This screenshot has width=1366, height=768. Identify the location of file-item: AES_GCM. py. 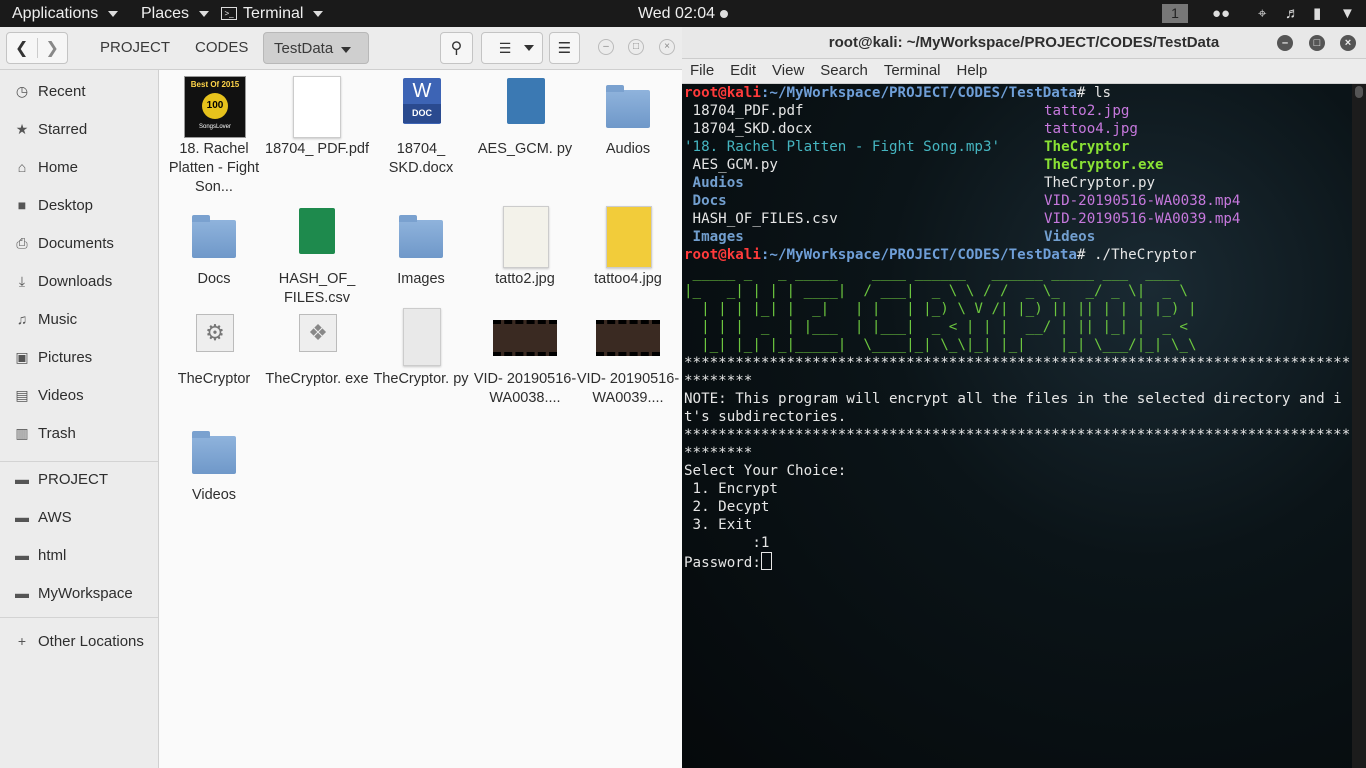
(525, 116).